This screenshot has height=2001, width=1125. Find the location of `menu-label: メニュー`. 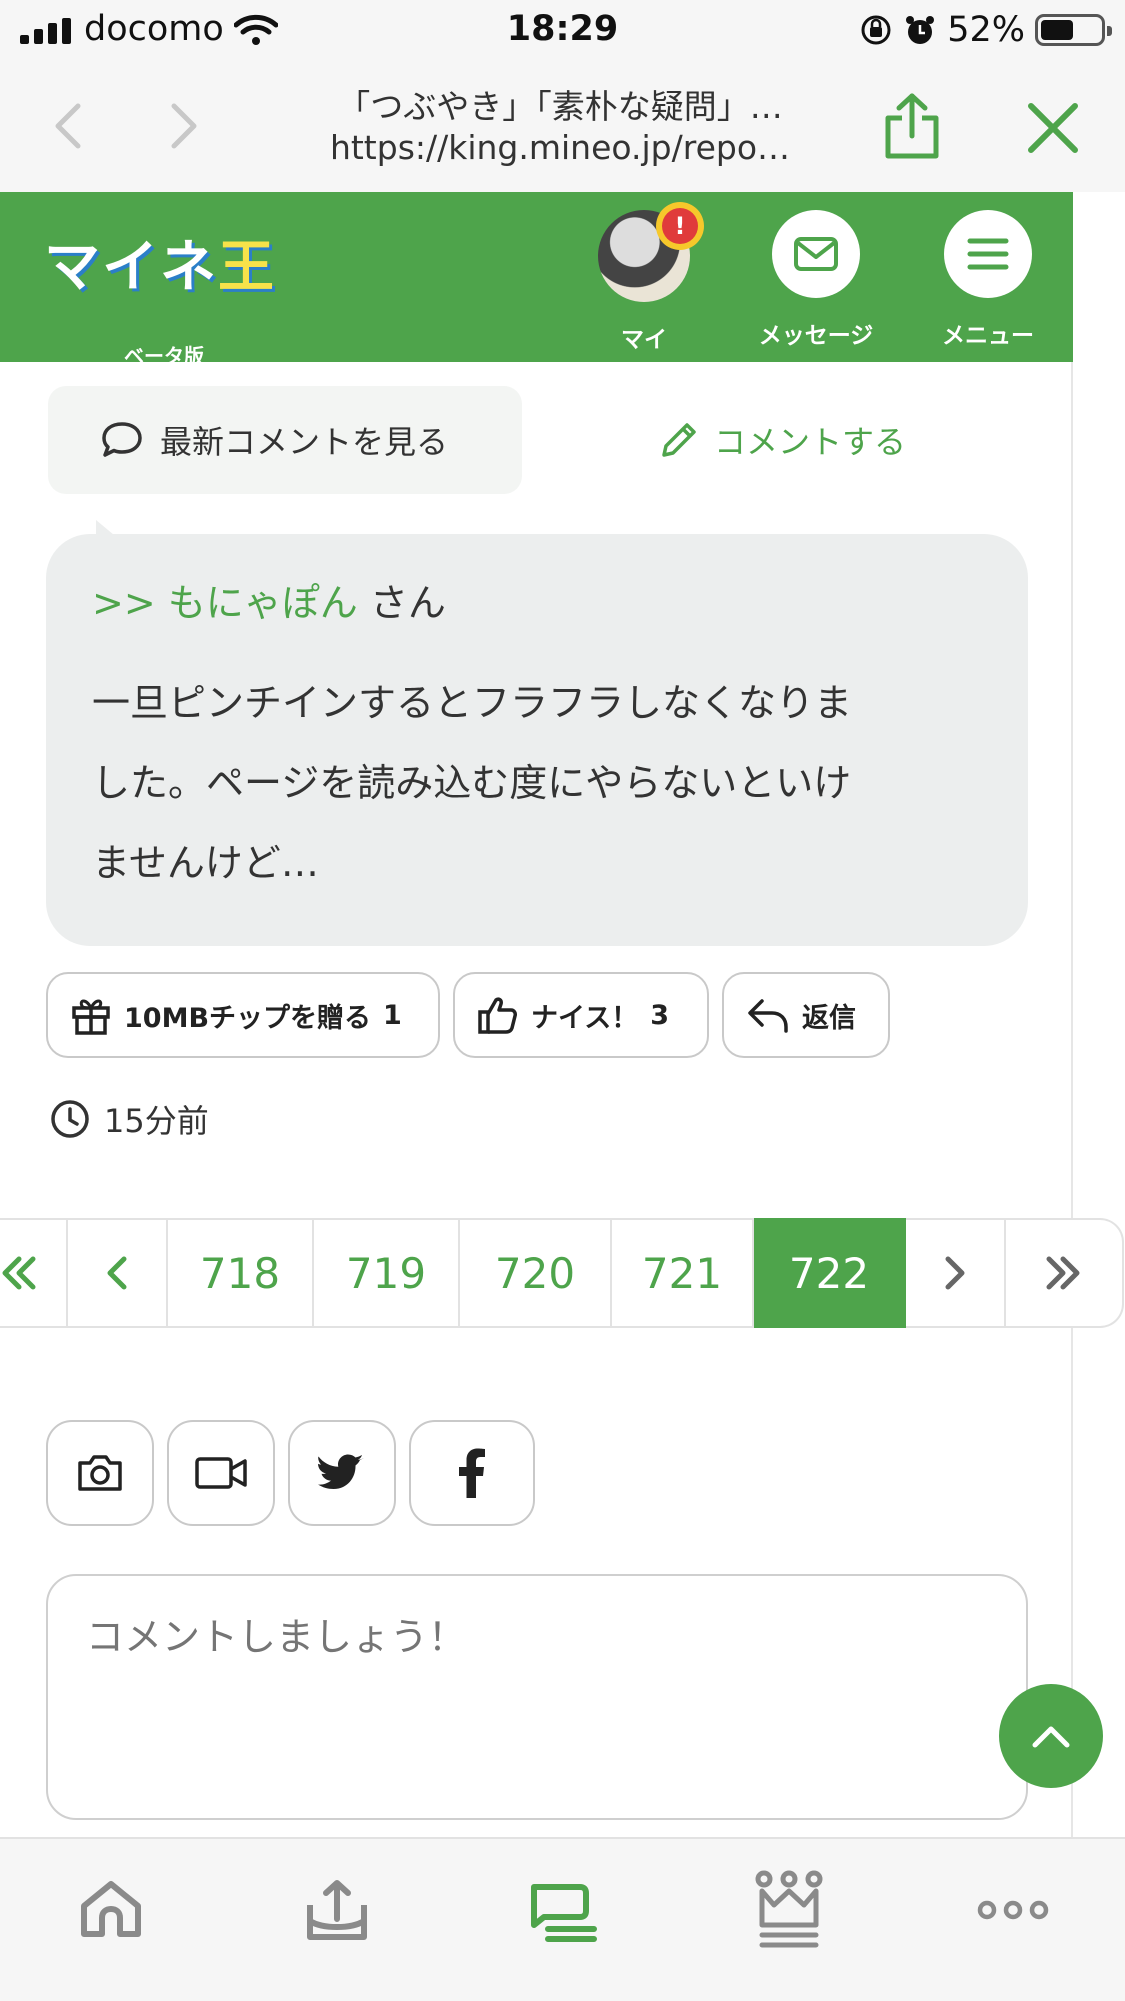

menu-label: メニュー is located at coordinates (988, 336).